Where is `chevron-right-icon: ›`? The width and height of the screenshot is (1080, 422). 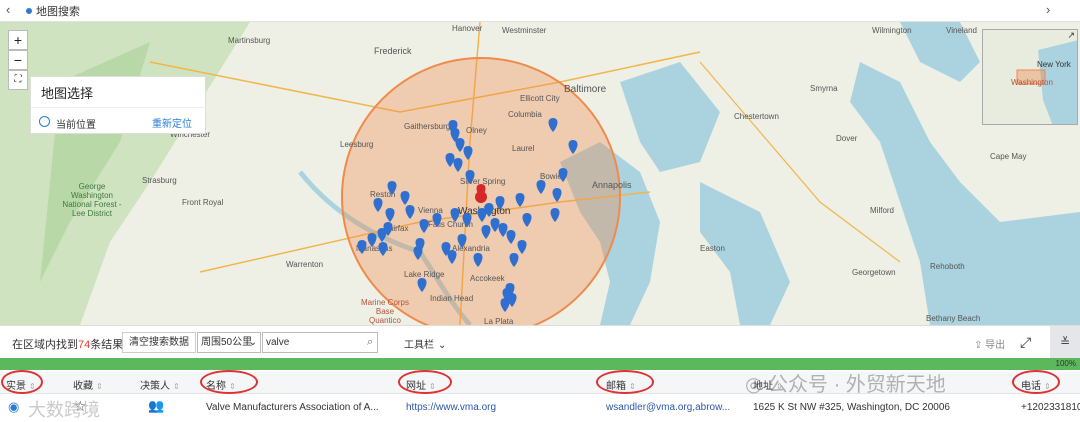 chevron-right-icon: › is located at coordinates (1048, 9).